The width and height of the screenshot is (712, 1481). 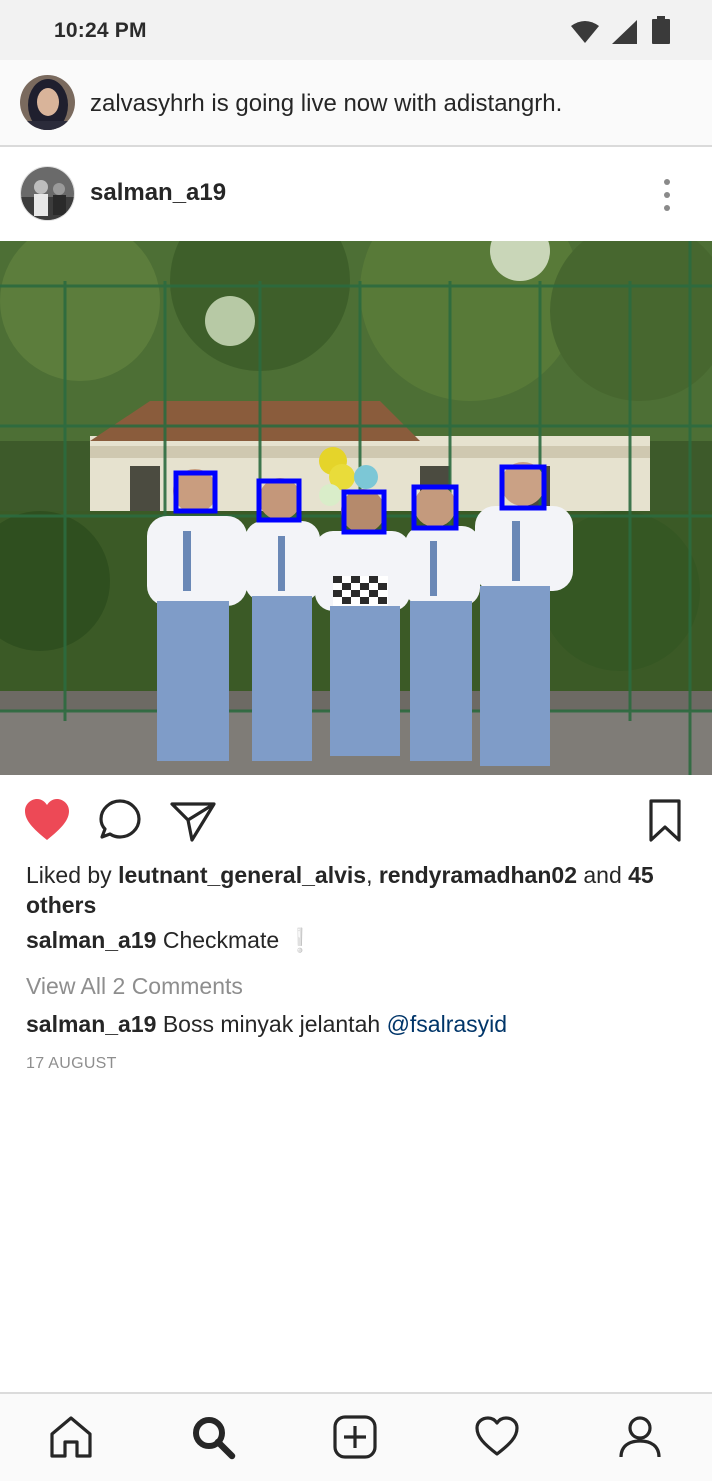 I want to click on post-date: 17 AUGUST, so click(x=71, y=1063).